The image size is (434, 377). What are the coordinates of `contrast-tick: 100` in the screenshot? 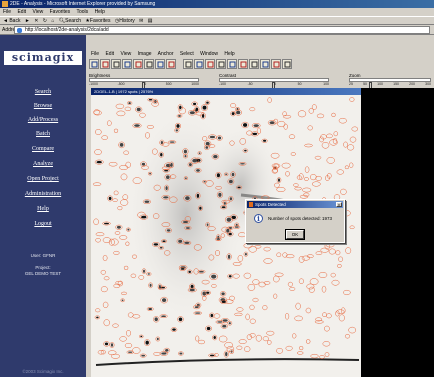 It's located at (326, 84).